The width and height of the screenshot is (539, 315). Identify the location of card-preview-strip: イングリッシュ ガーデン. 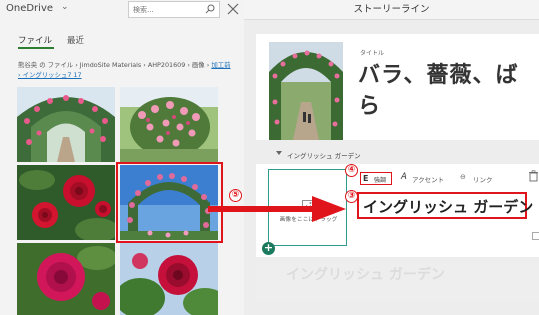
(397, 282).